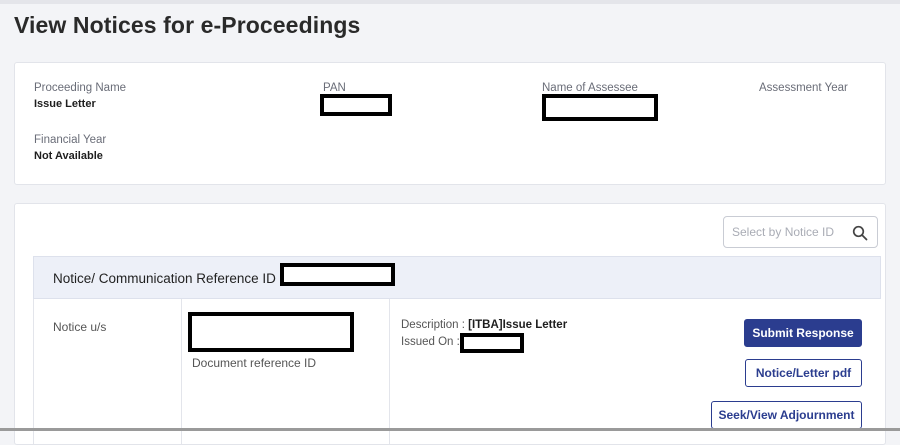 This screenshot has height=445, width=900. I want to click on assessment-year-field: Assessment Year, so click(803, 88).